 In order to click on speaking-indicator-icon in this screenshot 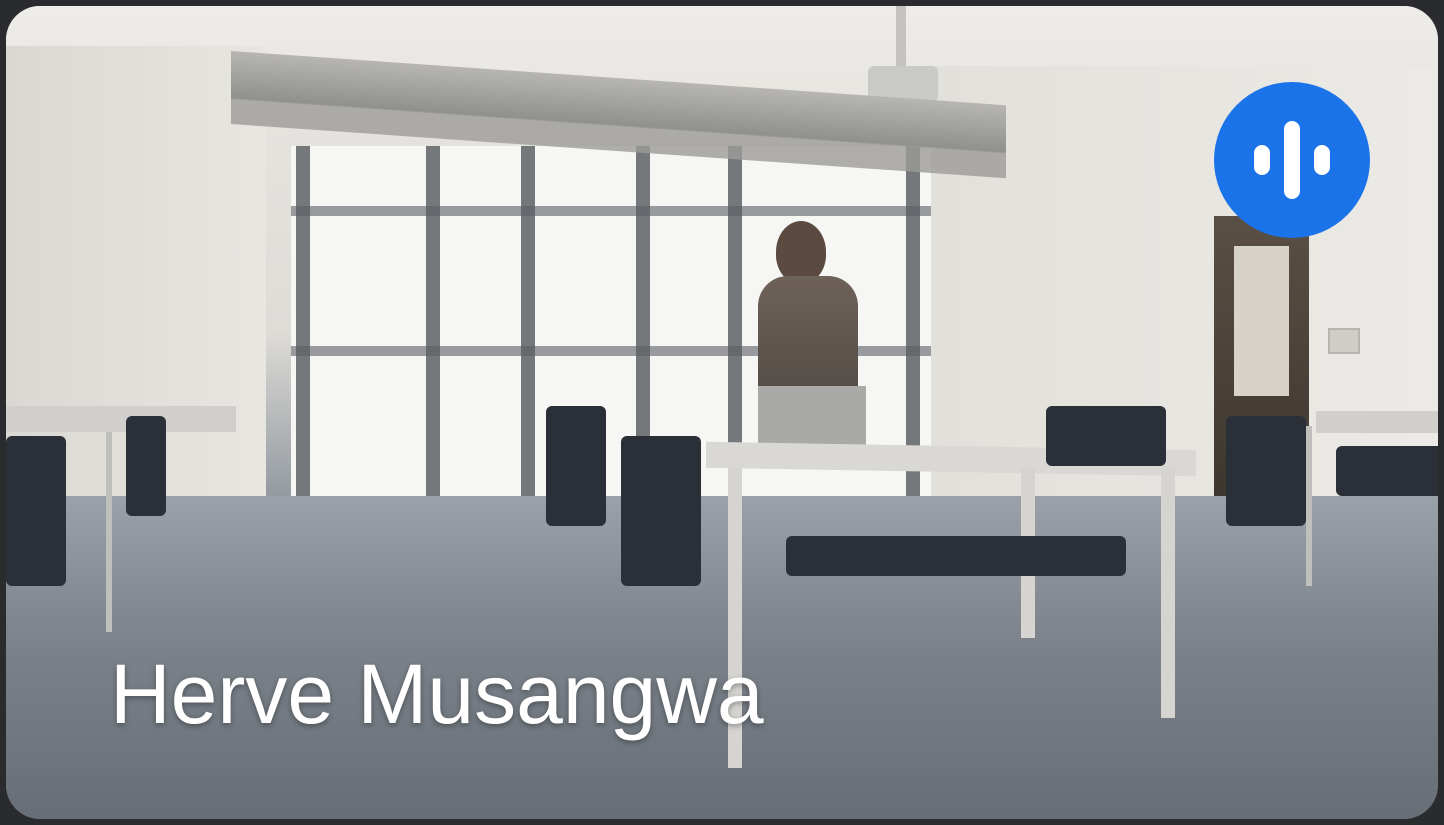, I will do `click(1292, 160)`.